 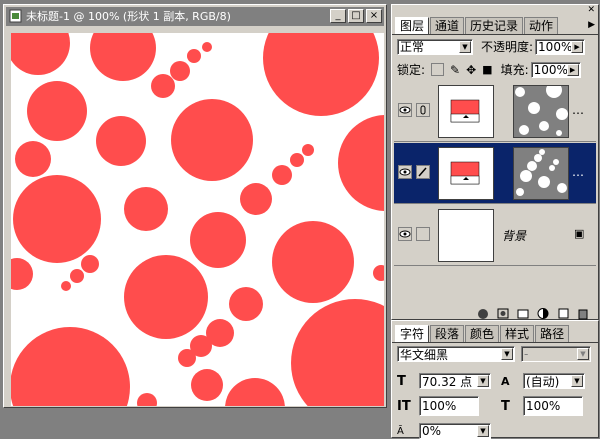 I want to click on lock-label: 锁定:, so click(x=411, y=70).